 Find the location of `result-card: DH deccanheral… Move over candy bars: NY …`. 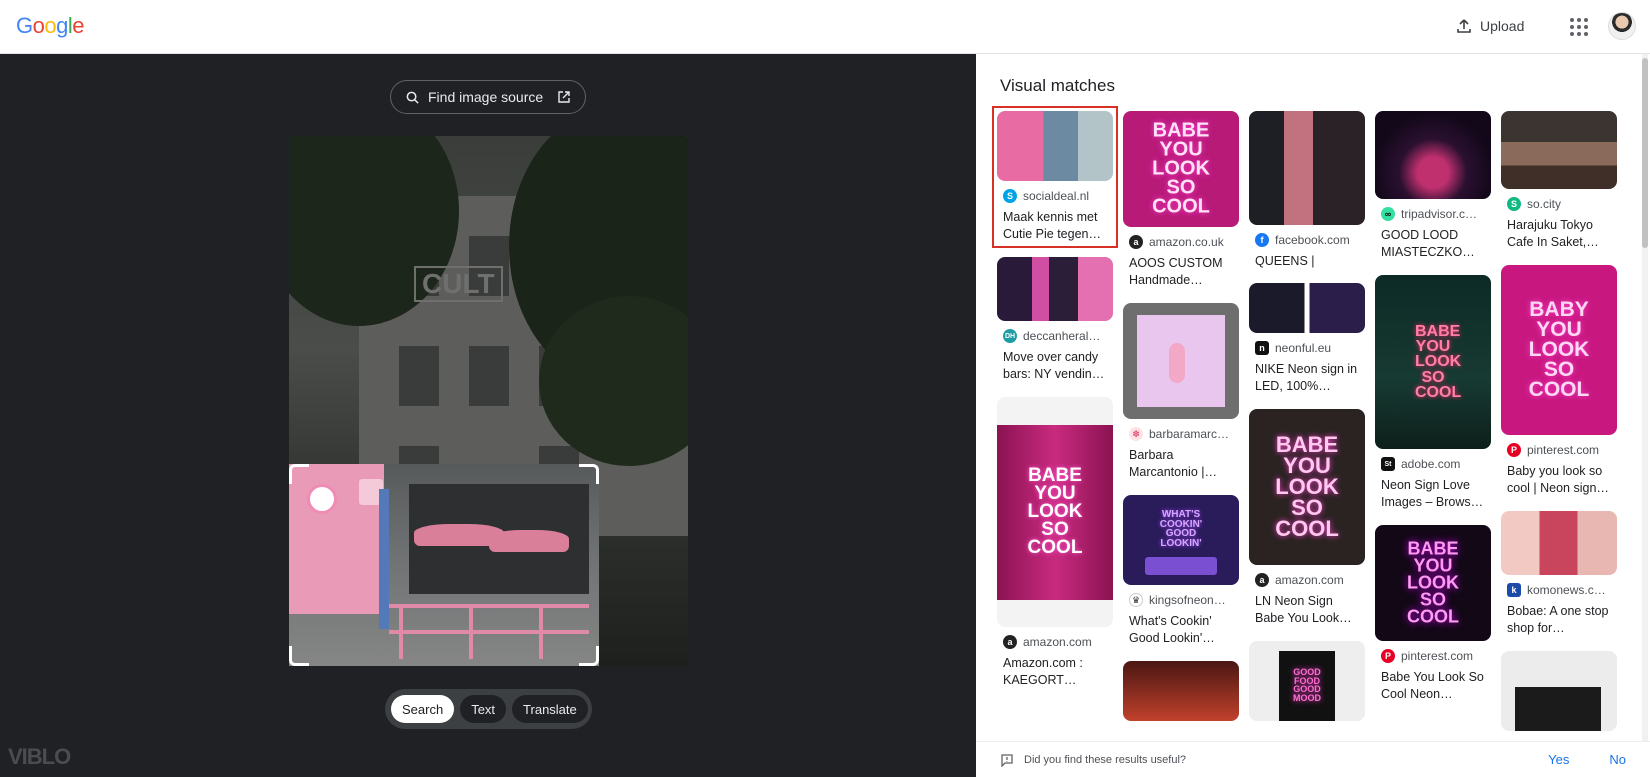

result-card: DH deccanheral… Move over candy bars: NY … is located at coordinates (1055, 320).